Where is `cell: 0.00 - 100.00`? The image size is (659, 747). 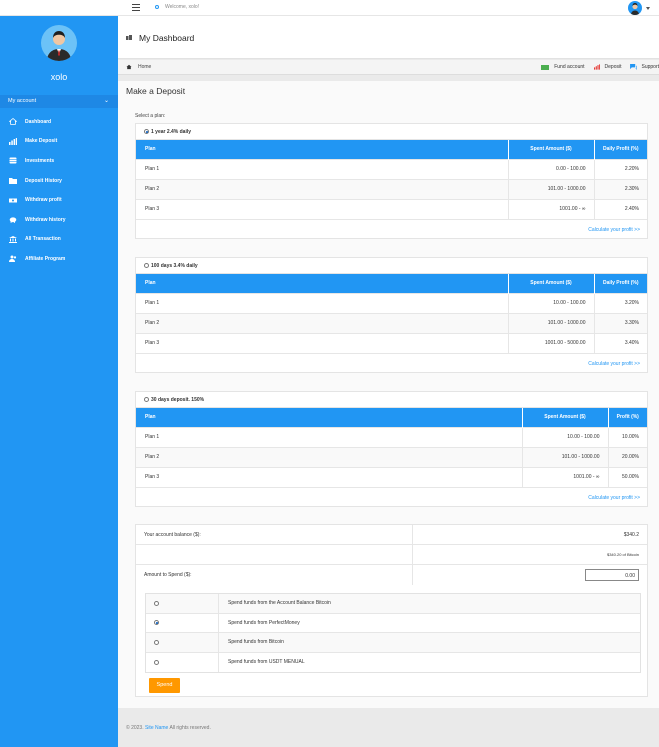 cell: 0.00 - 100.00 is located at coordinates (551, 168).